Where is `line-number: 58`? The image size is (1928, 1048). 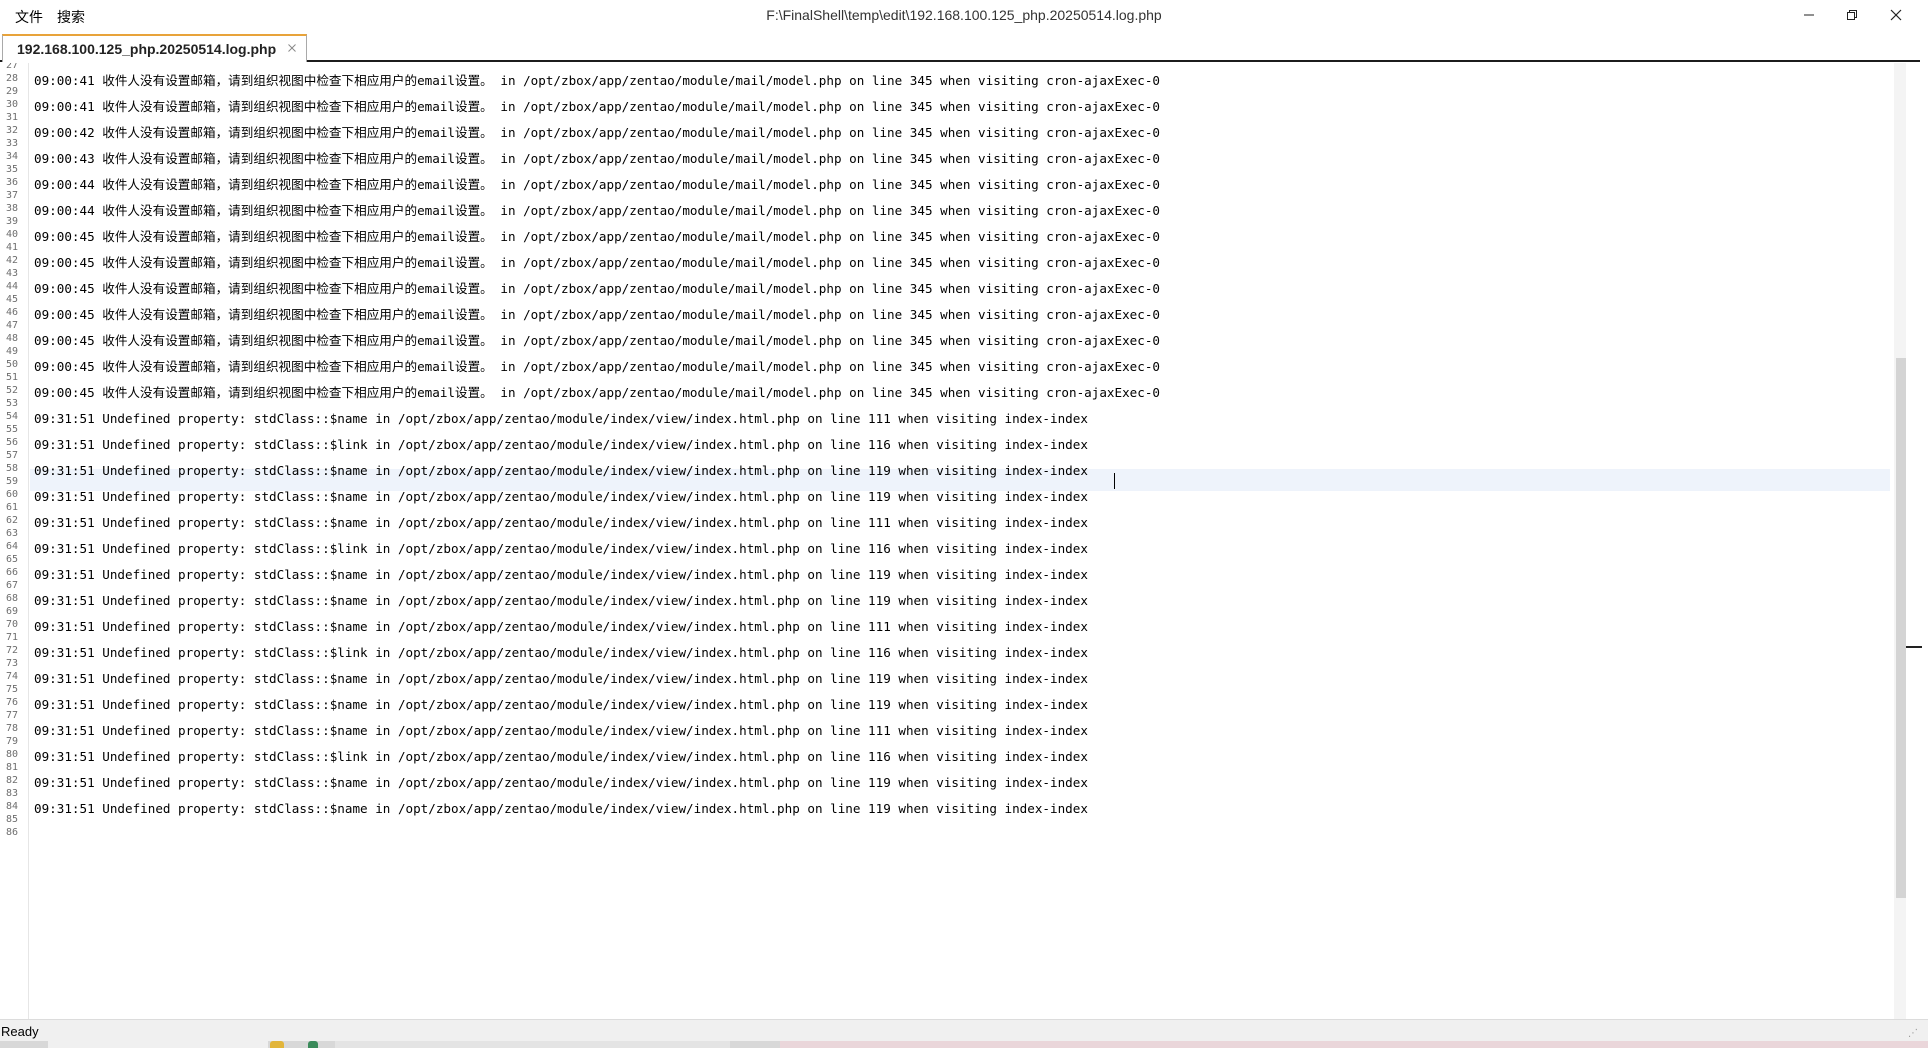
line-number: 58 is located at coordinates (11, 468).